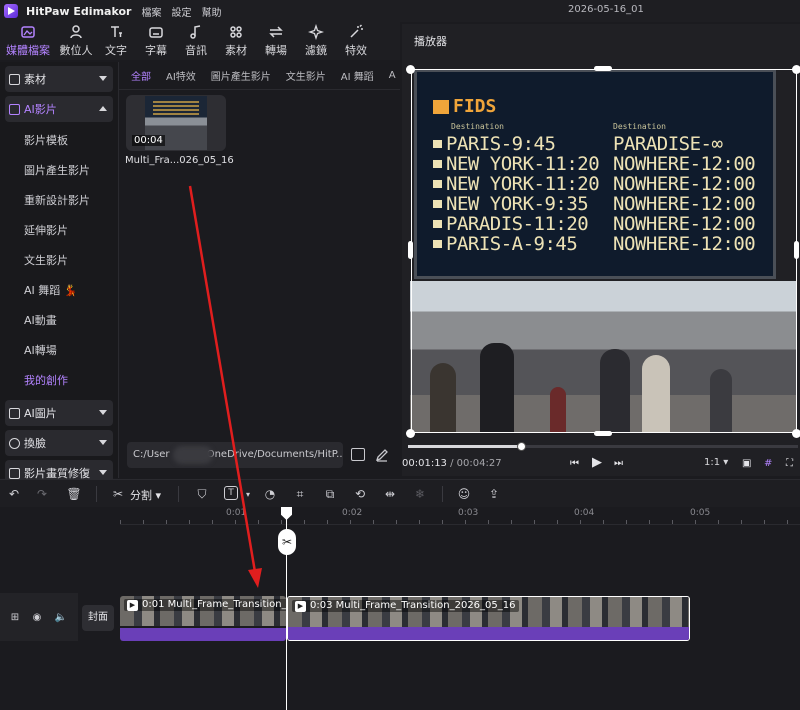 This screenshot has height=710, width=800. Describe the element at coordinates (156, 41) in the screenshot. I see `tool-subtitle: 字幕` at that location.